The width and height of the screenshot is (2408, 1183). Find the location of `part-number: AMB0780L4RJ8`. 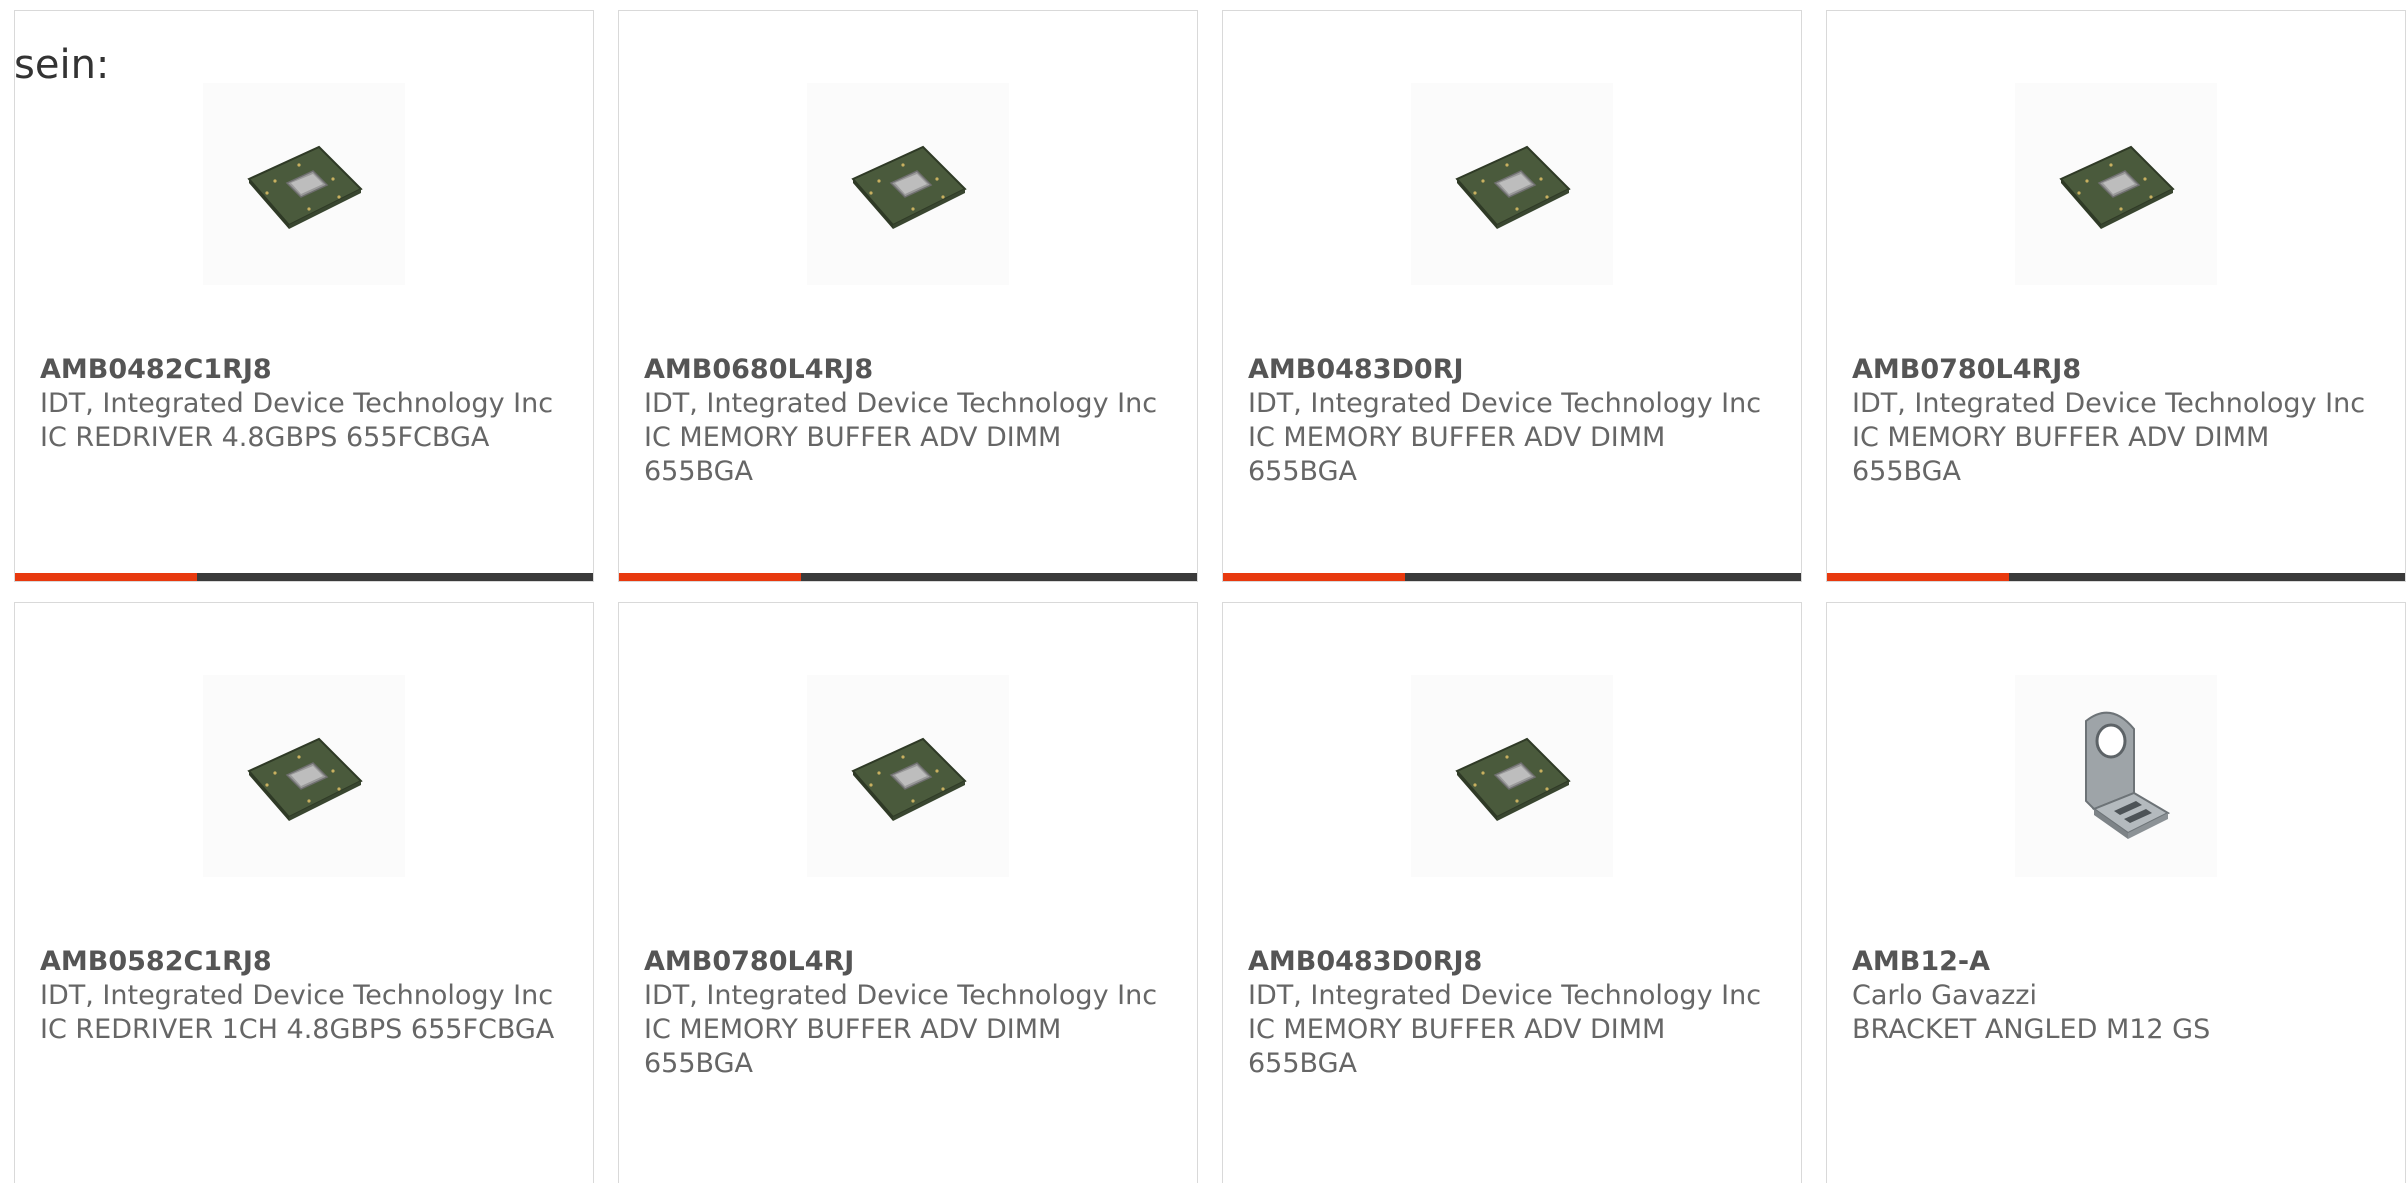

part-number: AMB0780L4RJ8 is located at coordinates (2117, 370).